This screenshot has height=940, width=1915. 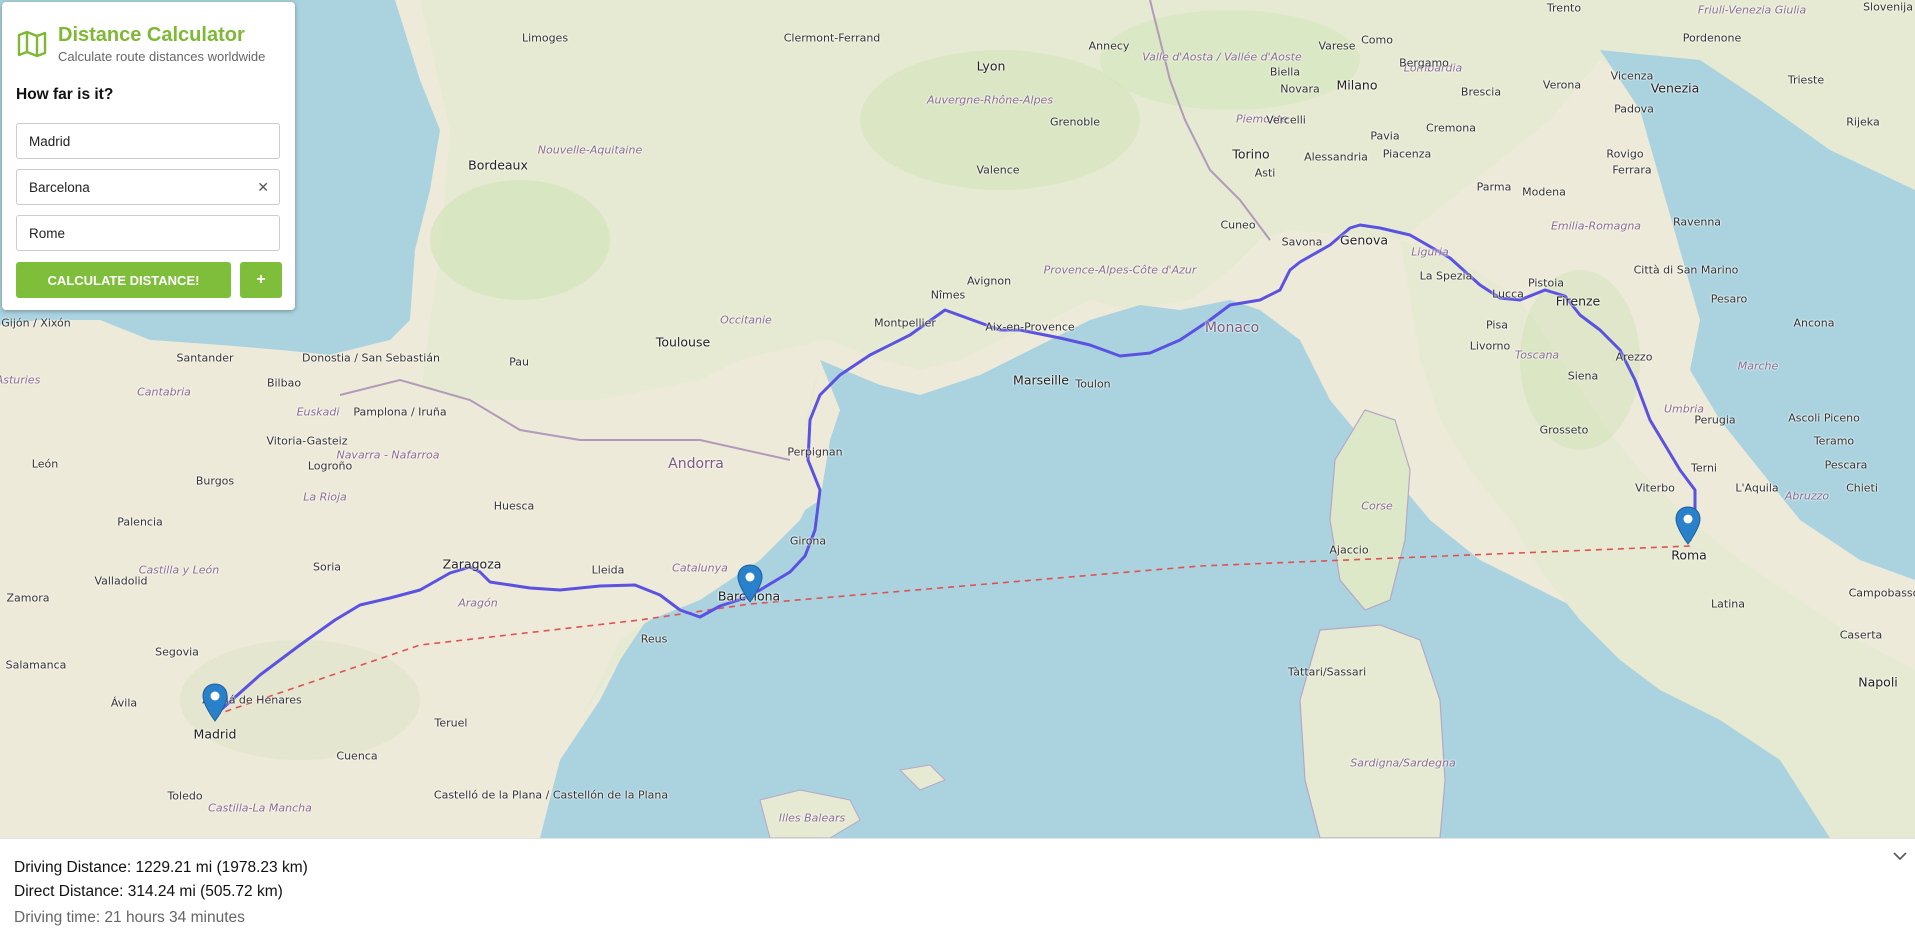 What do you see at coordinates (1424, 63) in the screenshot?
I see `map-label: Bergamo` at bounding box center [1424, 63].